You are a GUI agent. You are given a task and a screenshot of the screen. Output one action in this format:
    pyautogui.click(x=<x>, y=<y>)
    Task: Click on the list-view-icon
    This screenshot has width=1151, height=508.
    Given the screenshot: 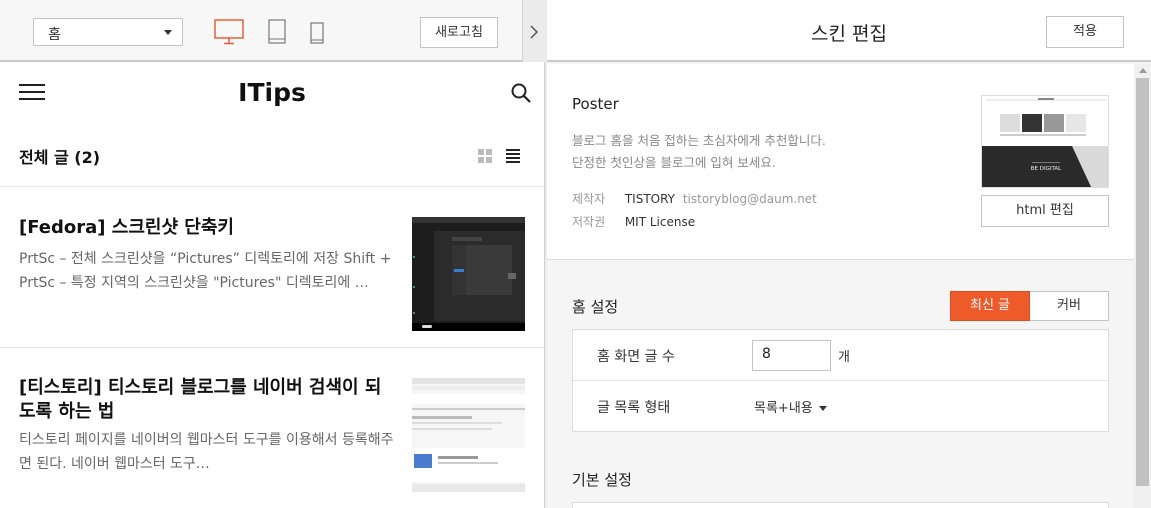 What is the action you would take?
    pyautogui.click(x=513, y=157)
    